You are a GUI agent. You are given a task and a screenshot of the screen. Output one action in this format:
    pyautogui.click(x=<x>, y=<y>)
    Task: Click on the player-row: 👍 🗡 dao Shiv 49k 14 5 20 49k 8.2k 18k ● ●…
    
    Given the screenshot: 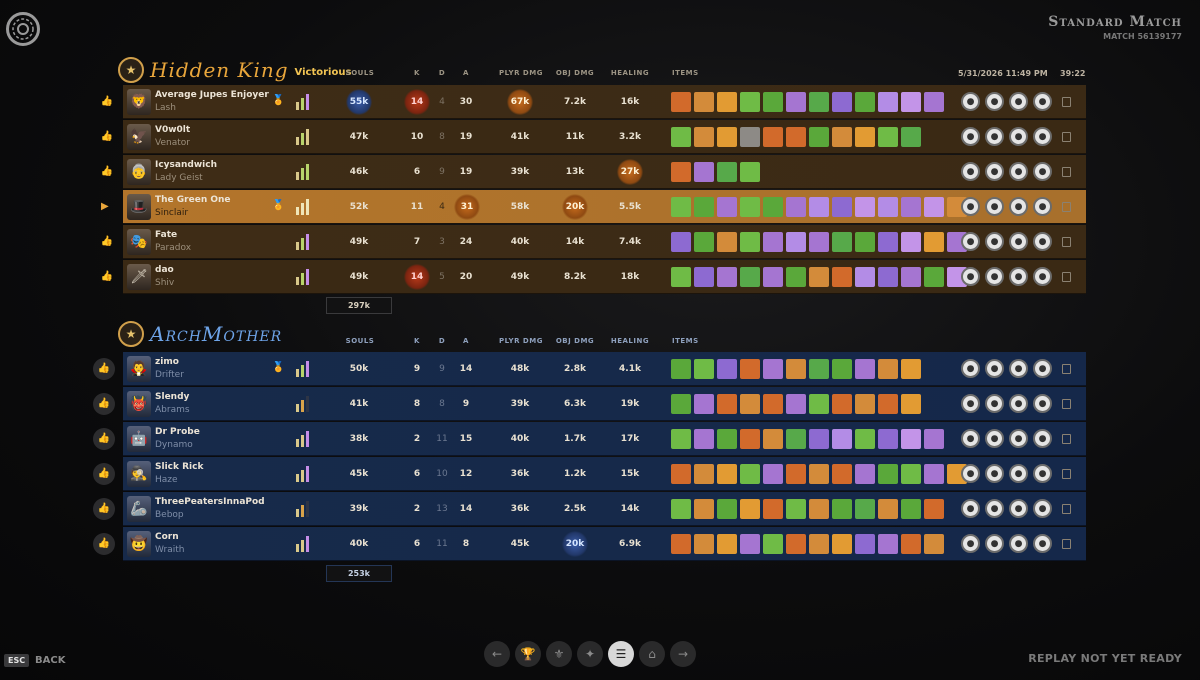 What is the action you would take?
    pyautogui.click(x=593, y=277)
    